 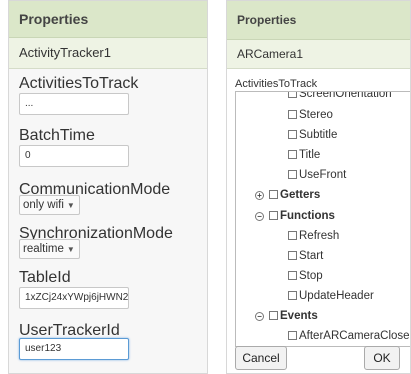 What do you see at coordinates (305, 256) in the screenshot?
I see `tree-item-start: Start` at bounding box center [305, 256].